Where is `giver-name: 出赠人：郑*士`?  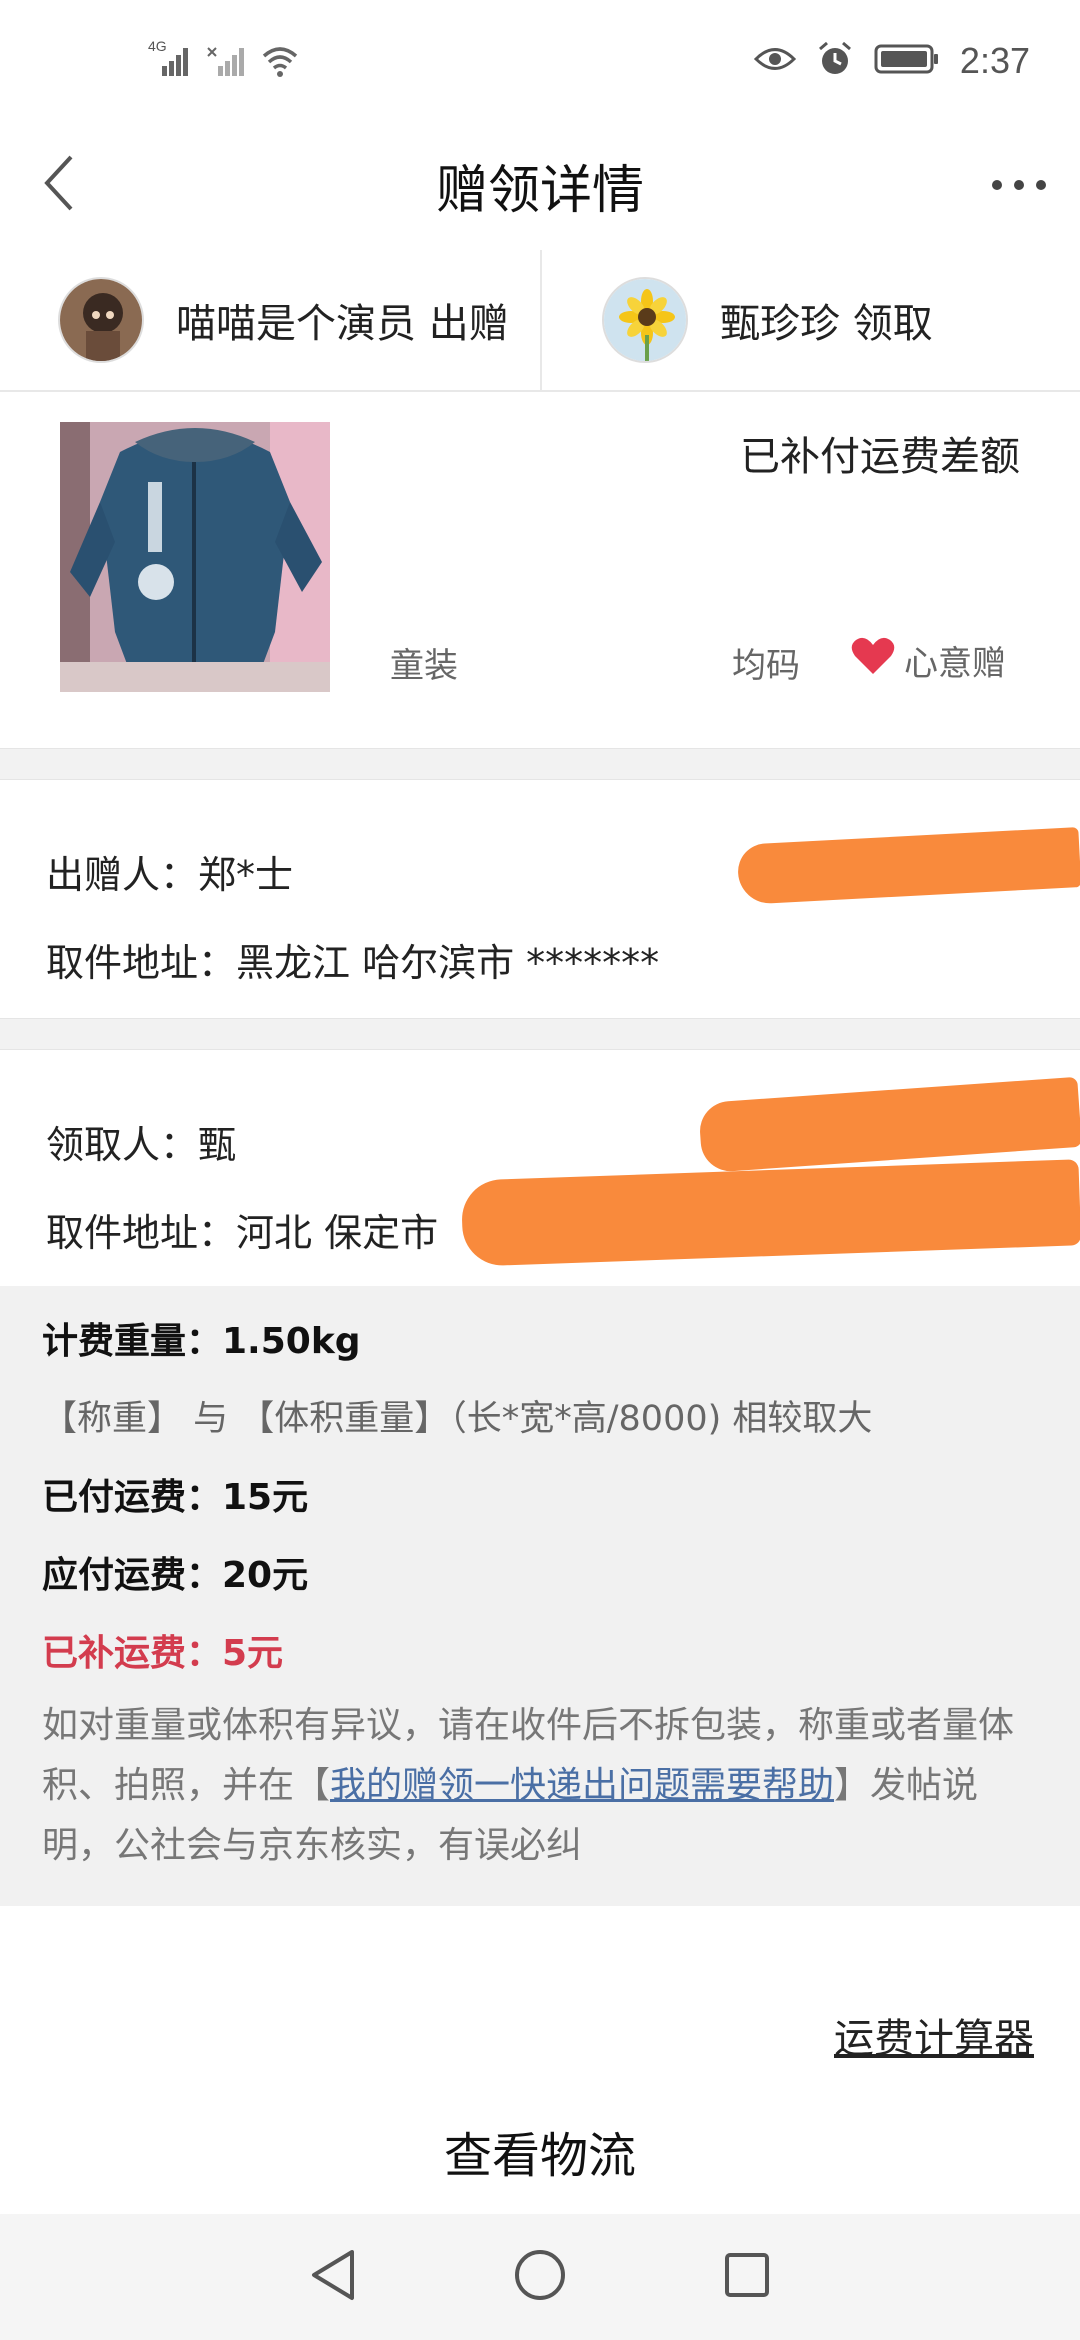 giver-name: 出赠人：郑*士 is located at coordinates (170, 875).